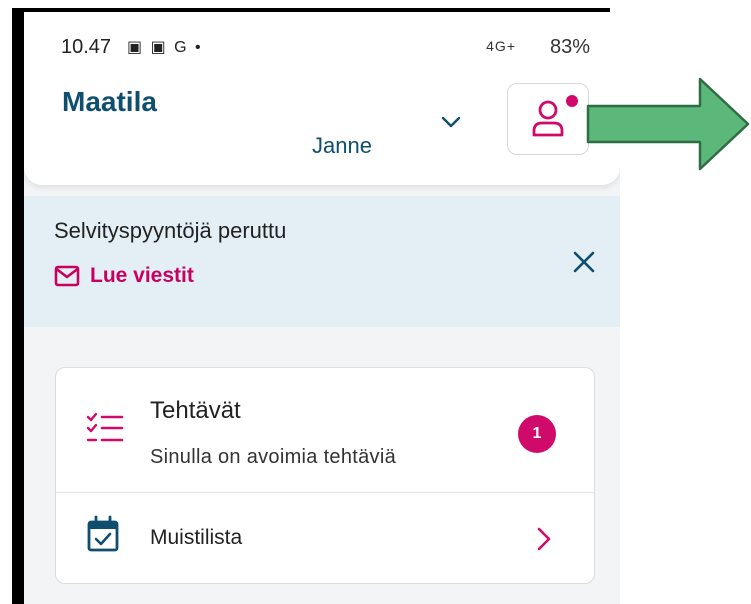 The height and width of the screenshot is (604, 751). What do you see at coordinates (142, 275) in the screenshot?
I see `read-messages-label: Lue viestit` at bounding box center [142, 275].